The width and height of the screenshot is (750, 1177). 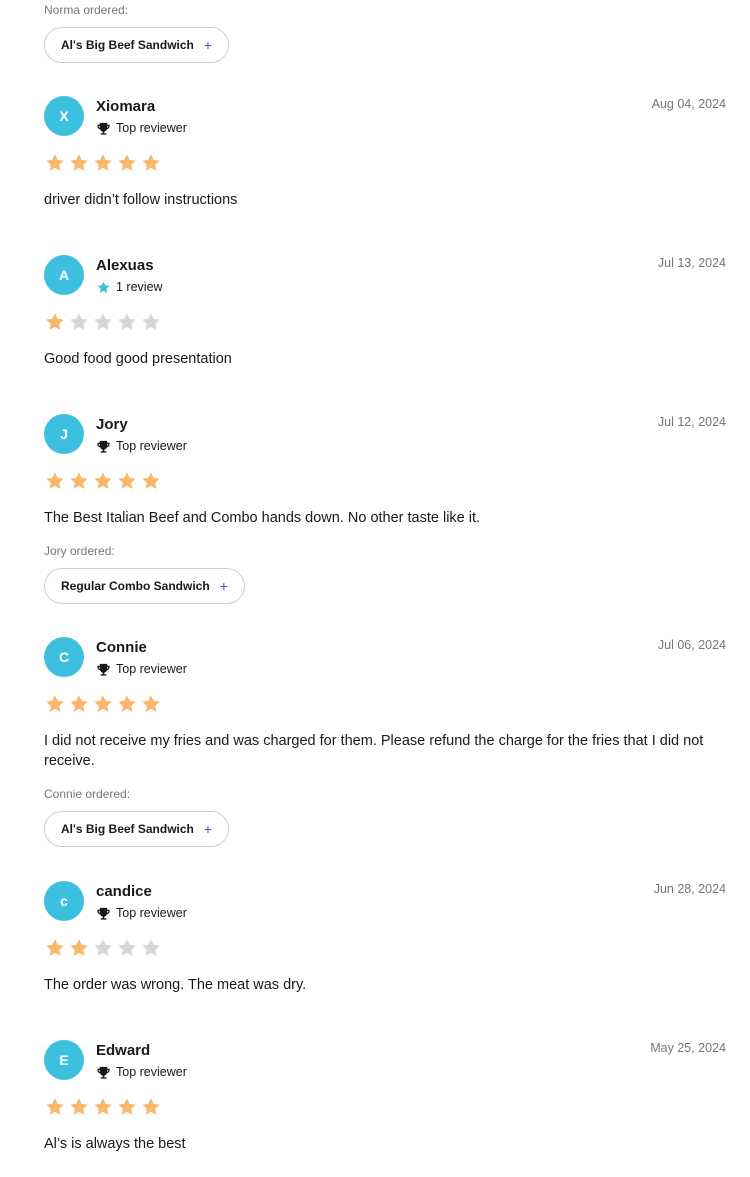 What do you see at coordinates (385, 659) in the screenshot?
I see `review-header: C Connie Top reviewer Jul 06, 2024` at bounding box center [385, 659].